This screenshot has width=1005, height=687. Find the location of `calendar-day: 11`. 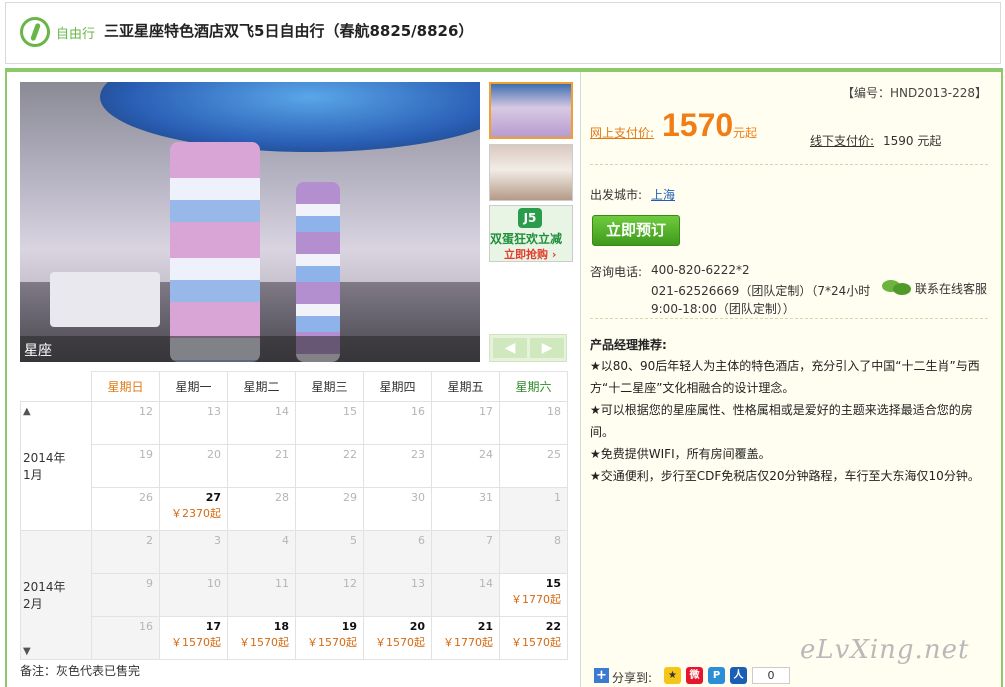

calendar-day: 11 is located at coordinates (261, 595).